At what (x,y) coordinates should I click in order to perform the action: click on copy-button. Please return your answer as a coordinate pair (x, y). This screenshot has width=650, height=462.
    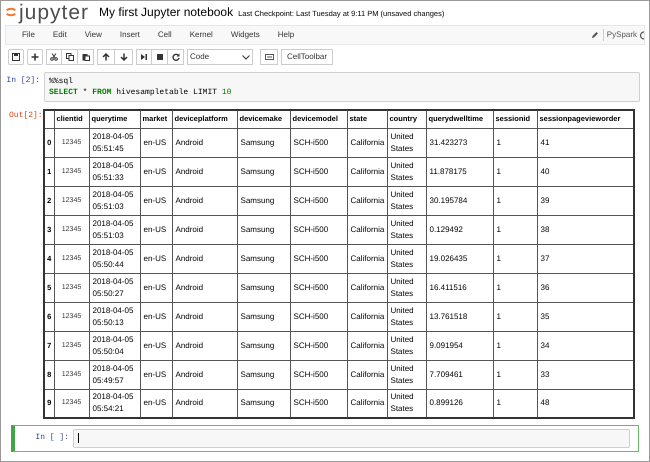
    Looking at the image, I should click on (70, 57).